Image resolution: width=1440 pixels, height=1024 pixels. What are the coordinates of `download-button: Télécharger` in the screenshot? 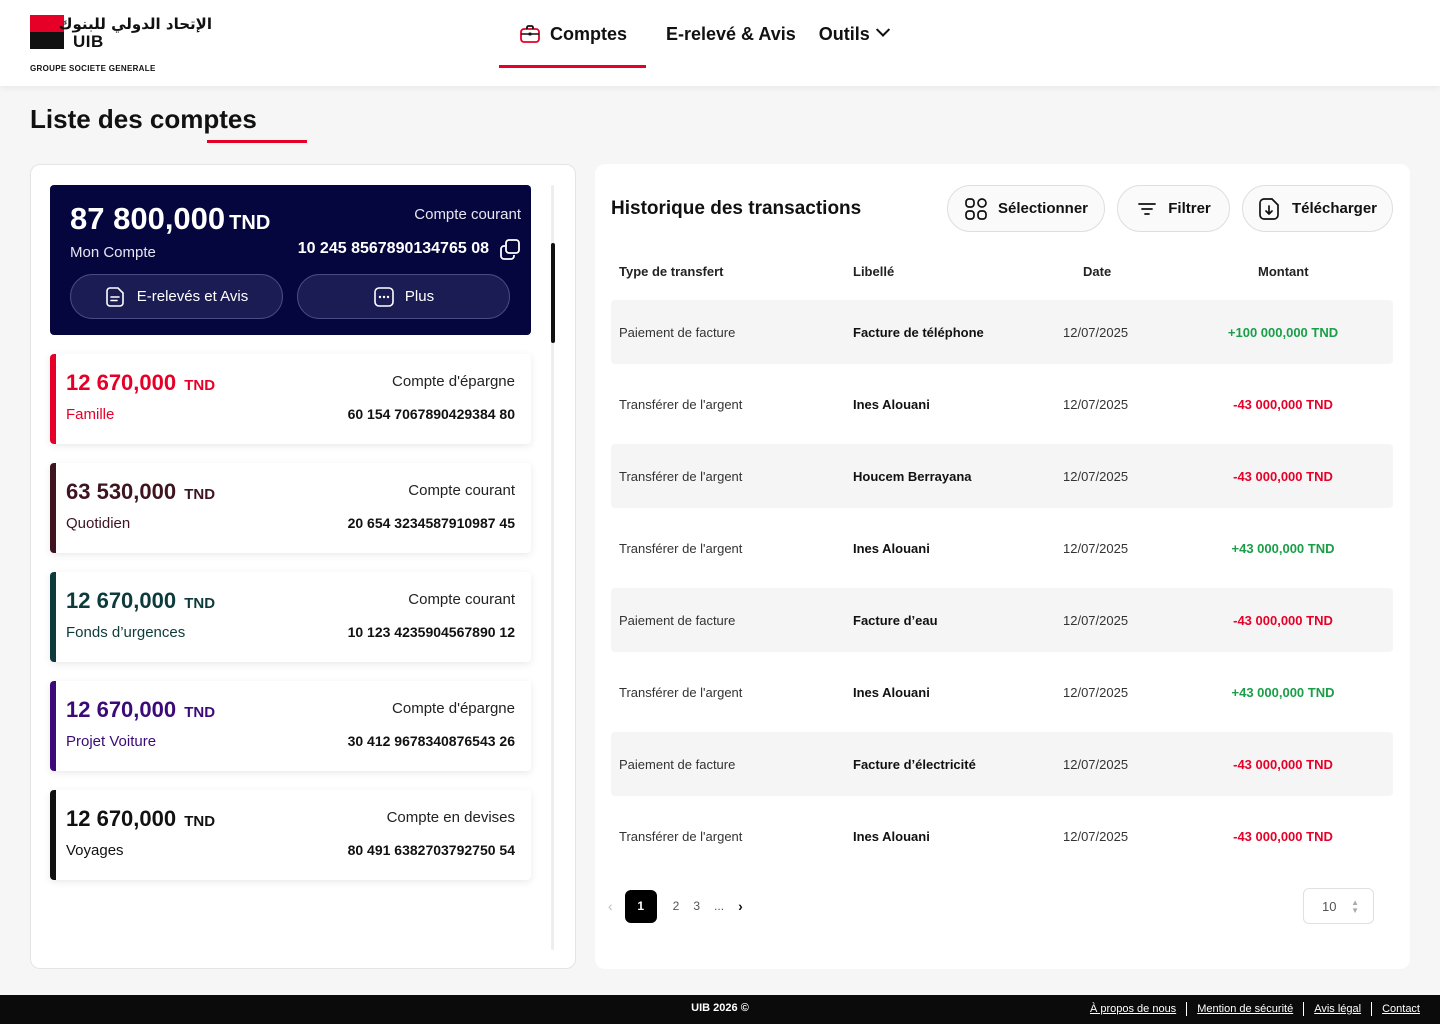 It's located at (1317, 208).